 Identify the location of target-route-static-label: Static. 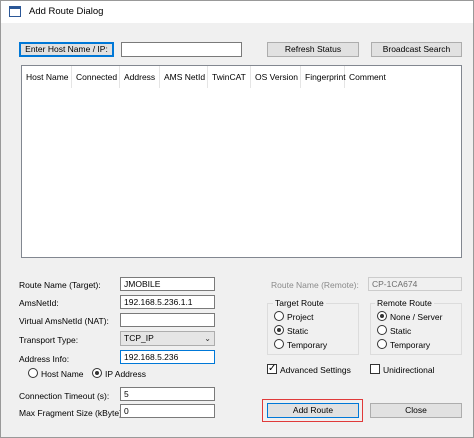
(298, 331).